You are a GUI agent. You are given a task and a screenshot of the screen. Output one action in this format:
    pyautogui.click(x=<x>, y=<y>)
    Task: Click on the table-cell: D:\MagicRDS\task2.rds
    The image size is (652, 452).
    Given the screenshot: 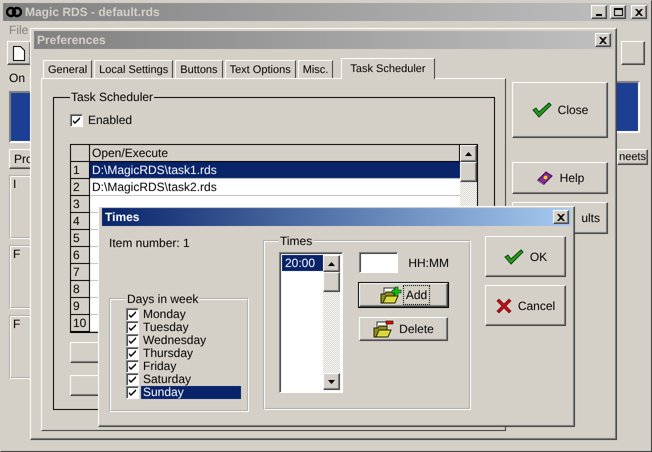 What is the action you would take?
    pyautogui.click(x=275, y=187)
    